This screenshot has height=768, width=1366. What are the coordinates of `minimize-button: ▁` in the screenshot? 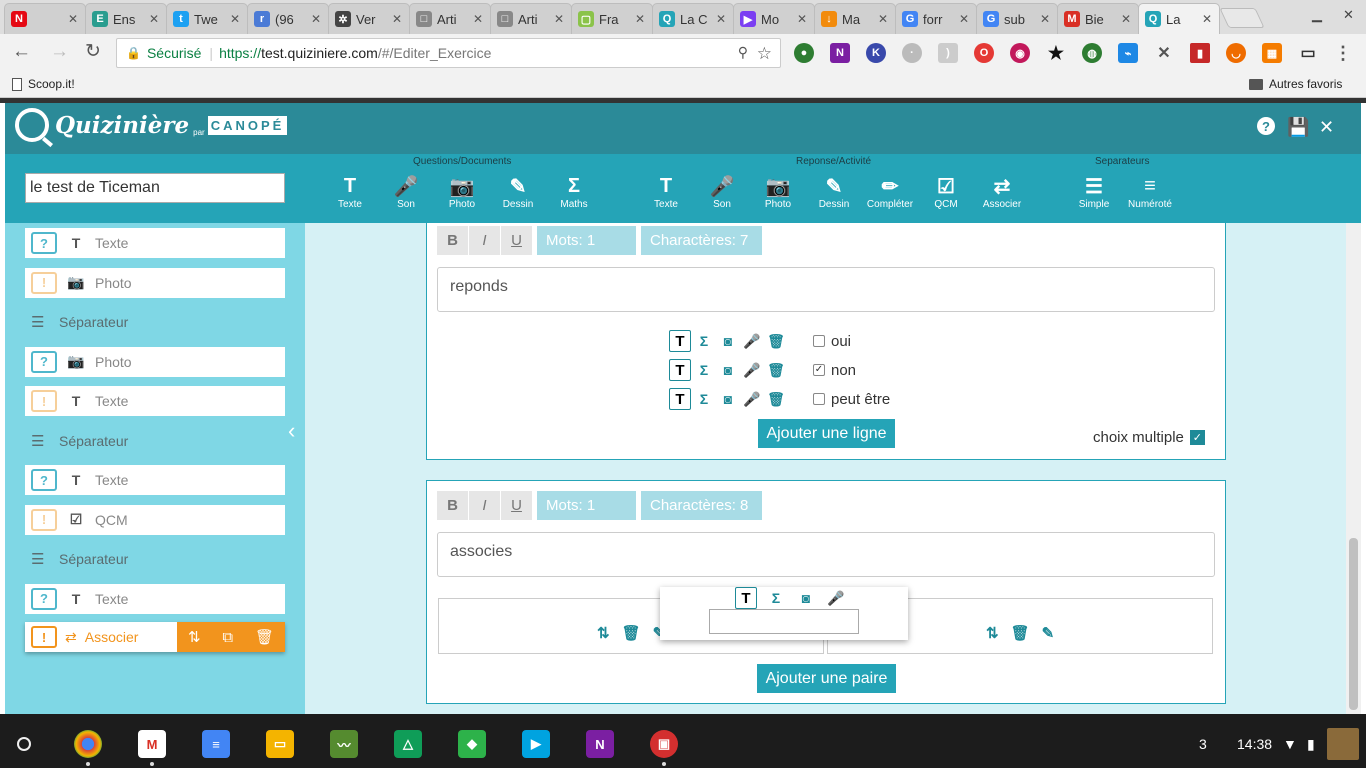 It's located at (1317, 15).